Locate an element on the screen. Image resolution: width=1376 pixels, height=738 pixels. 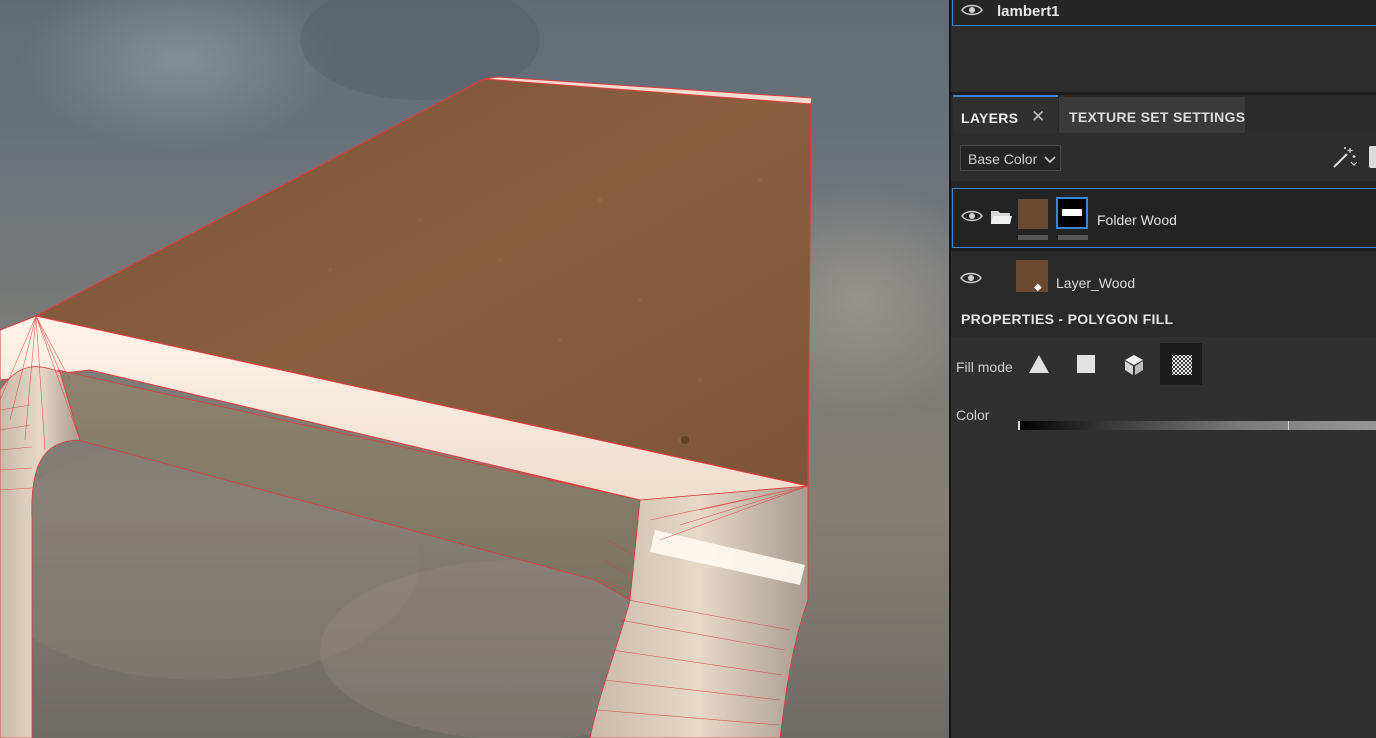
tab-texture-set-settings: TEXTURE SET SETTINGS is located at coordinates (1152, 115).